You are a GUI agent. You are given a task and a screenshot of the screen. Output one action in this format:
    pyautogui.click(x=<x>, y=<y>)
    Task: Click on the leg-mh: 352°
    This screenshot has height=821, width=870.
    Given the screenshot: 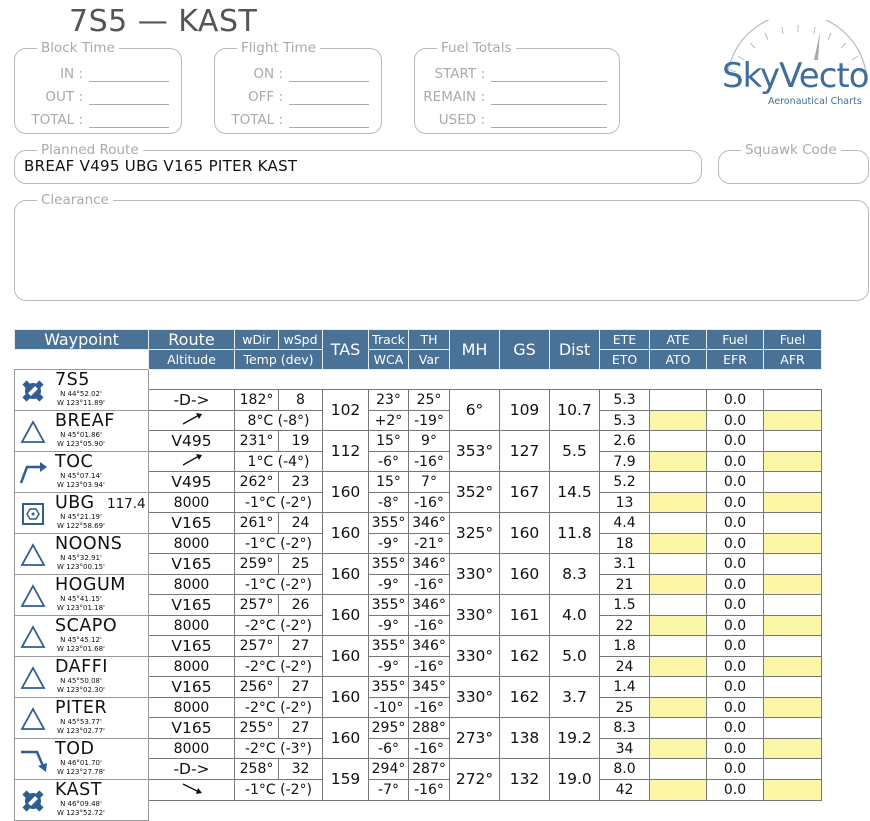 What is the action you would take?
    pyautogui.click(x=474, y=492)
    